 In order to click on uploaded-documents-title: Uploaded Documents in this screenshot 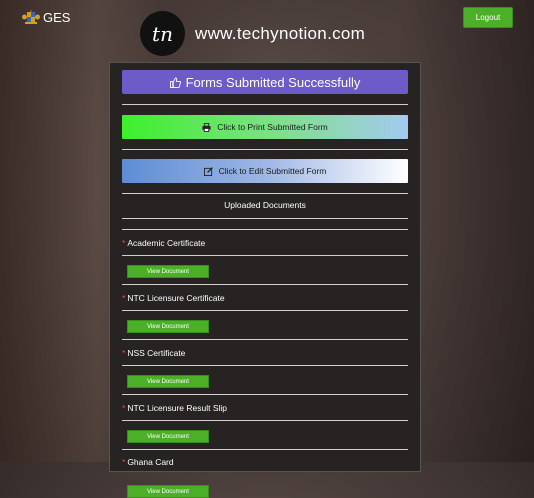, I will do `click(265, 205)`.